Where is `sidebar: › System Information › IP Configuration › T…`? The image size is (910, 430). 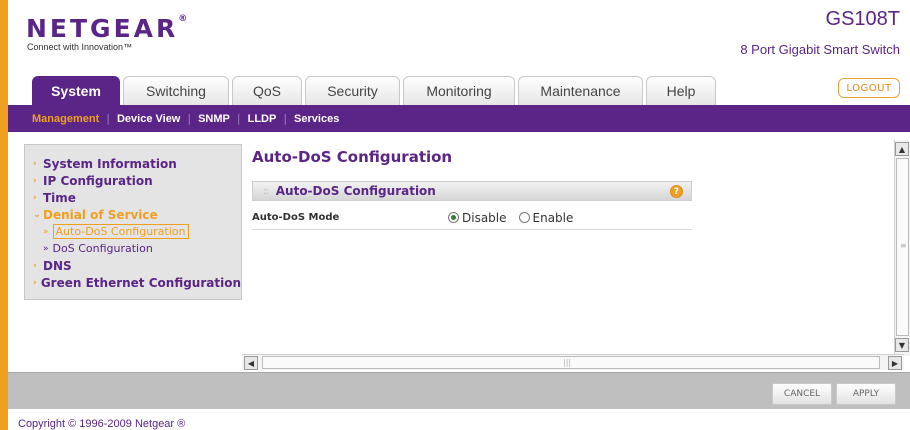
sidebar: › System Information › IP Configuration › T… is located at coordinates (133, 222).